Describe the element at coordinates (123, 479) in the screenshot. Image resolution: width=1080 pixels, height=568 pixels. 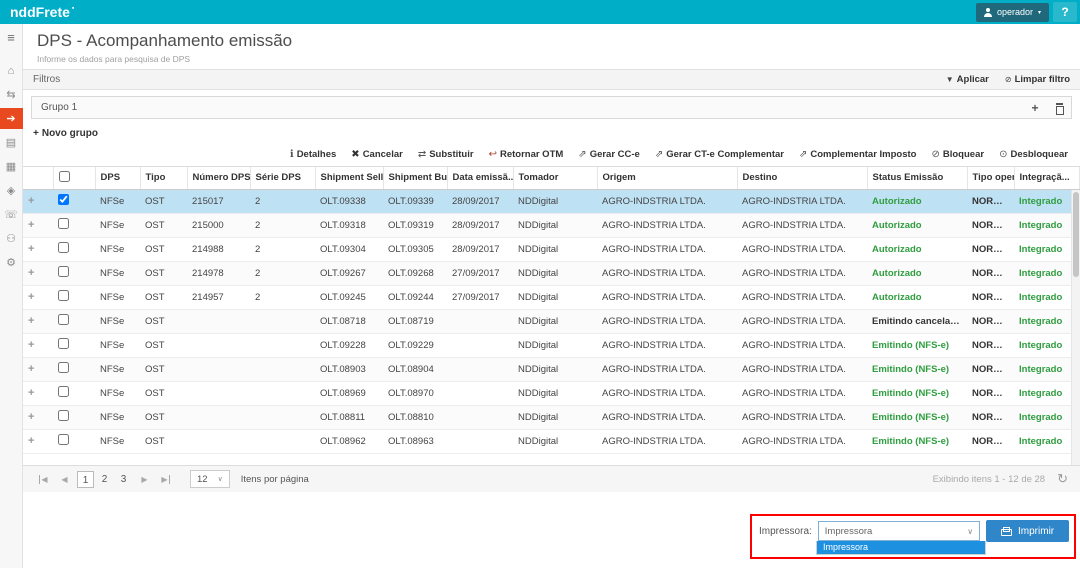
I see `page-3-button: 3` at that location.